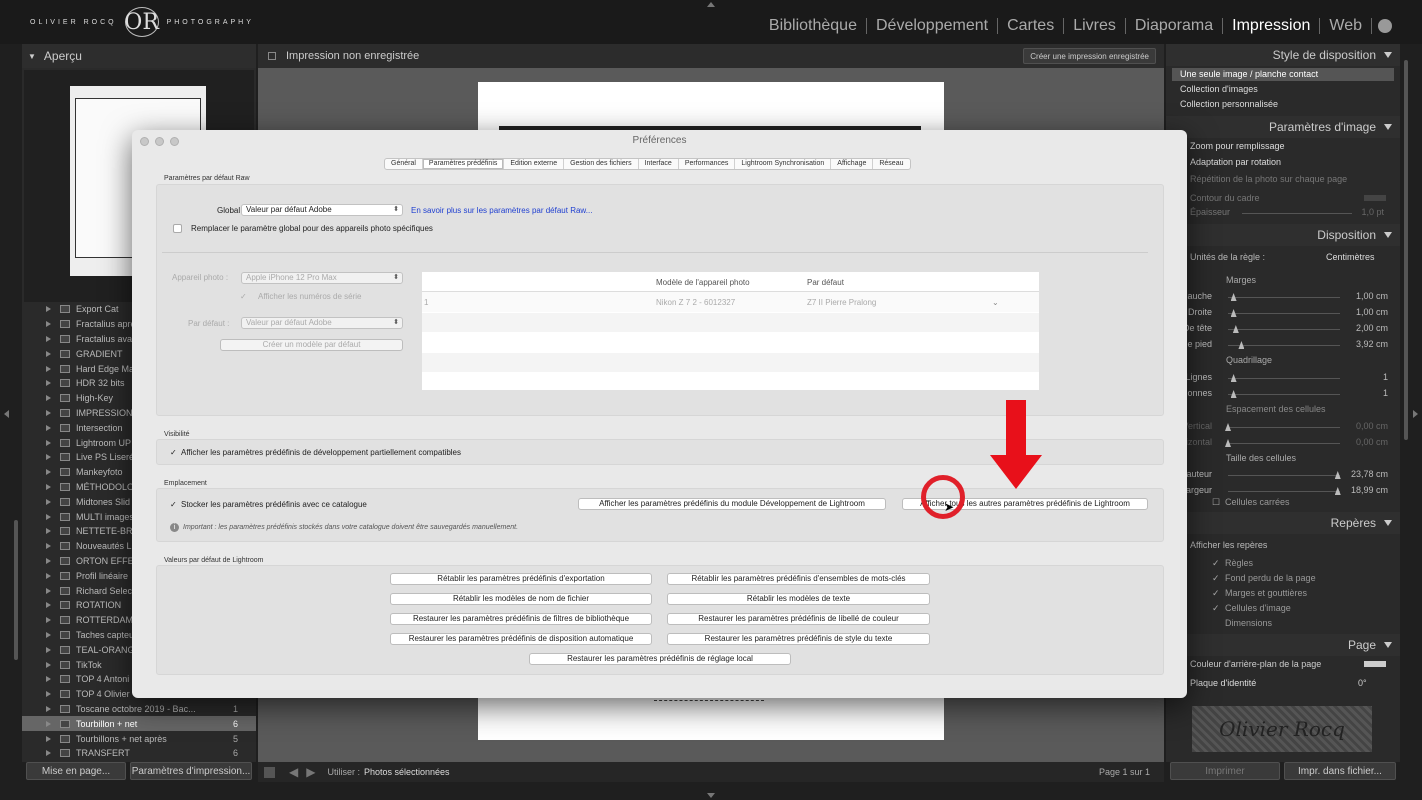 This screenshot has width=1422, height=800. What do you see at coordinates (891, 164) in the screenshot?
I see `tab-8: Réseau` at bounding box center [891, 164].